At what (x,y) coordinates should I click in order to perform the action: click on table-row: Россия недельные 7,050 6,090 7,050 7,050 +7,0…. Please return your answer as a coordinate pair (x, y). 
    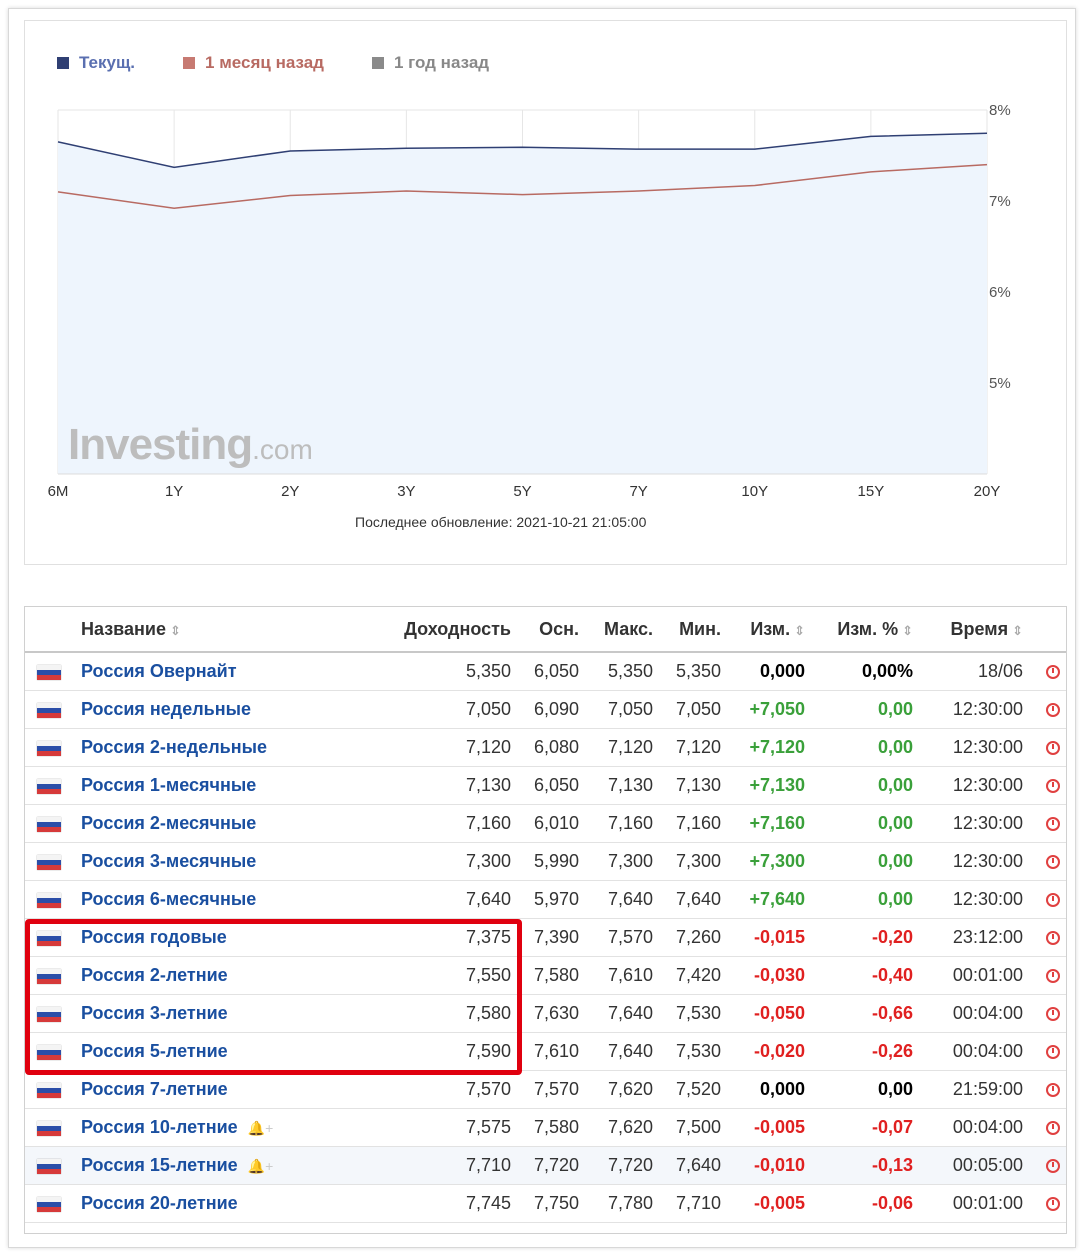
    Looking at the image, I should click on (545, 709).